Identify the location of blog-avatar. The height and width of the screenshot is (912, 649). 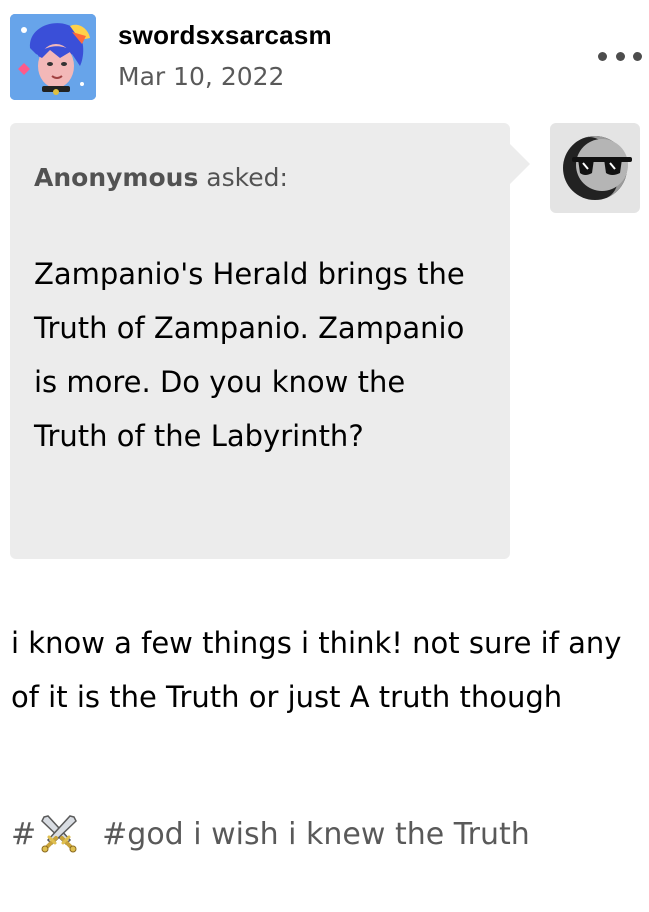
(53, 57).